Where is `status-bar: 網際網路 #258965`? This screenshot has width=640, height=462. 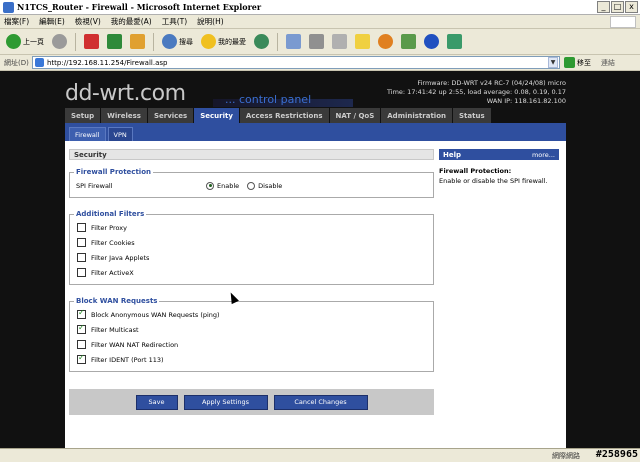
status-bar: 網際網路 #258965 is located at coordinates (320, 455).